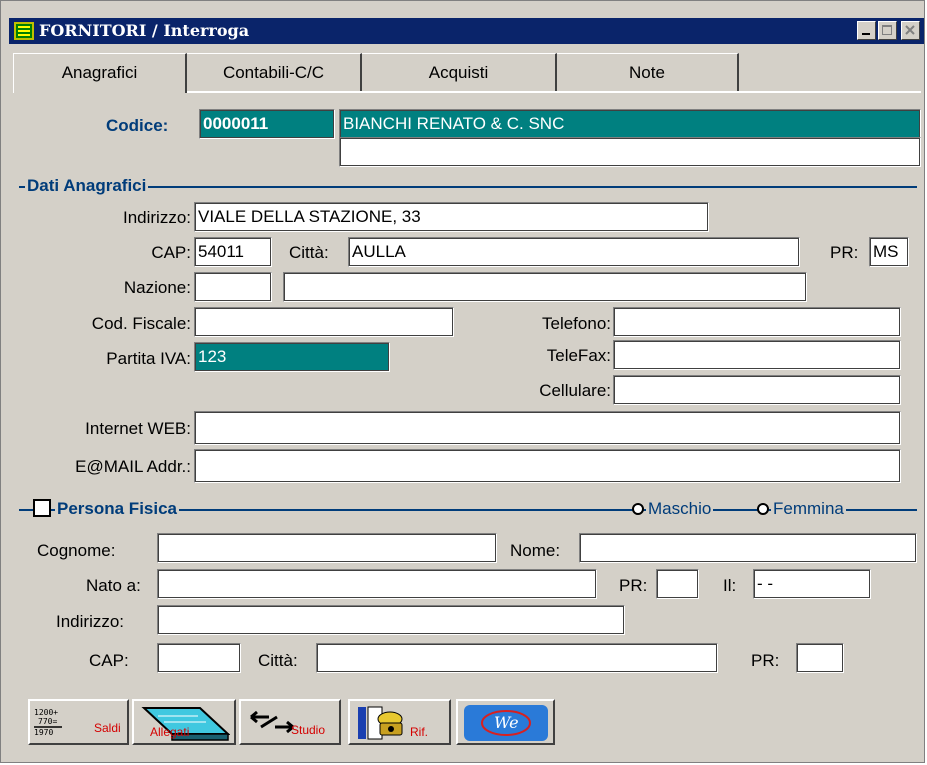 Image resolution: width=927 pixels, height=765 pixels. I want to click on app-icon, so click(24, 31).